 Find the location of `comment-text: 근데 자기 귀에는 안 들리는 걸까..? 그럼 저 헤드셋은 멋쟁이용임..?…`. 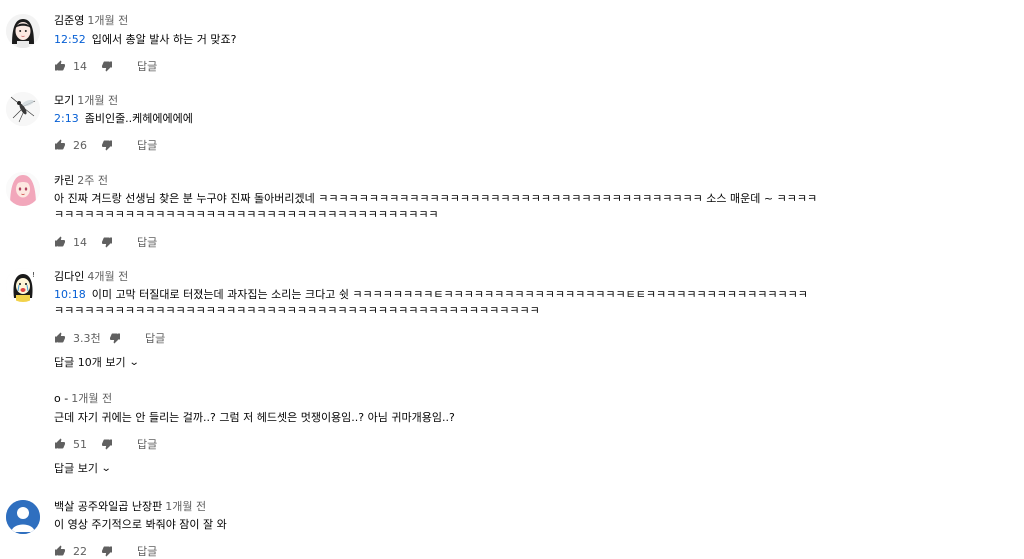

comment-text: 근데 자기 귀에는 안 들리는 걸까..? 그럼 저 헤드셋은 멋쟁이용임..?… is located at coordinates (254, 418).